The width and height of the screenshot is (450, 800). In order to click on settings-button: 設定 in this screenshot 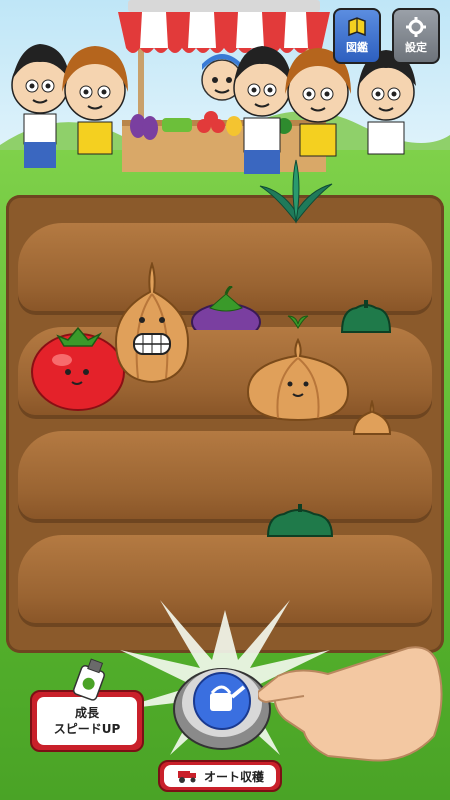, I will do `click(416, 36)`.